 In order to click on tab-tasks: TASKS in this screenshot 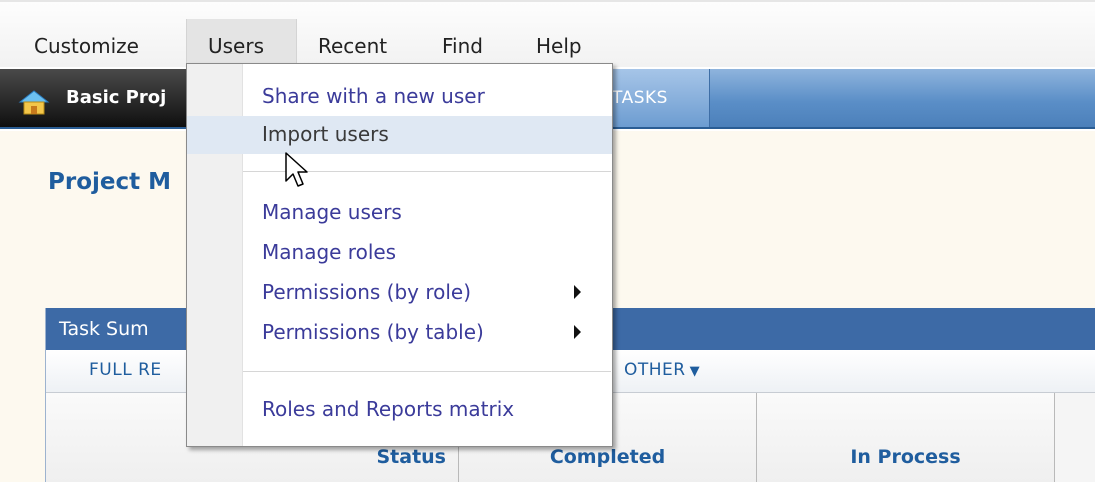, I will do `click(661, 99)`.